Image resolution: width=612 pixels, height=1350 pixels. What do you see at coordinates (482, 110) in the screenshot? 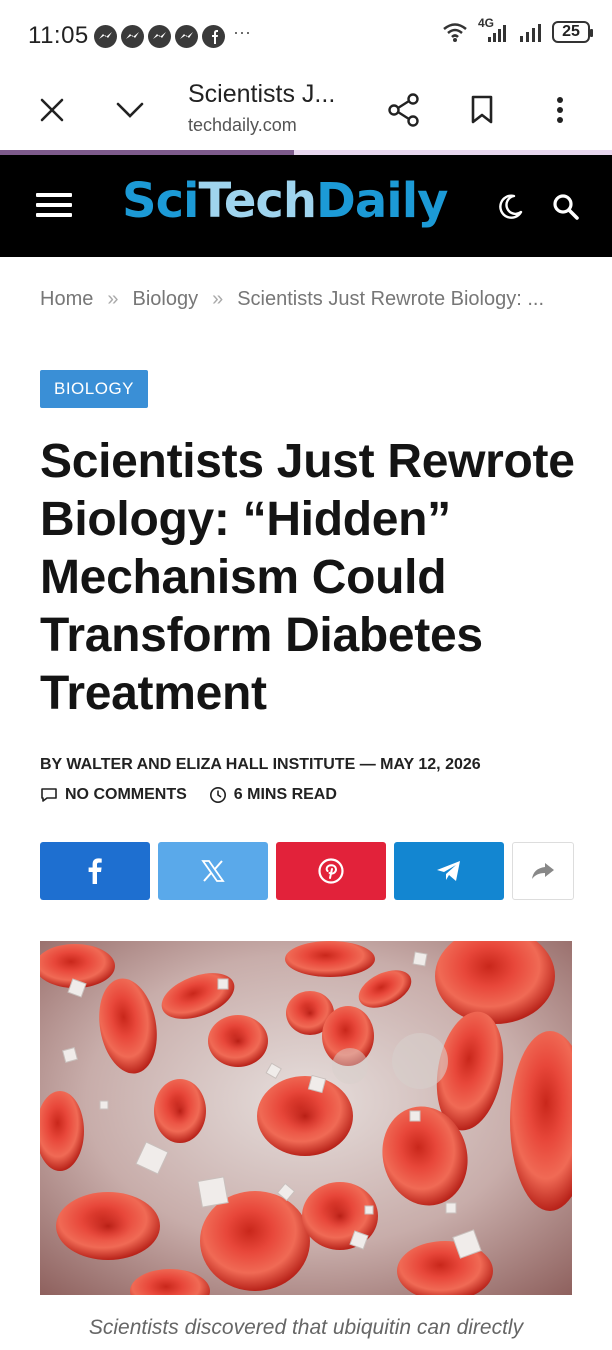
I see `bookmark-icon` at bounding box center [482, 110].